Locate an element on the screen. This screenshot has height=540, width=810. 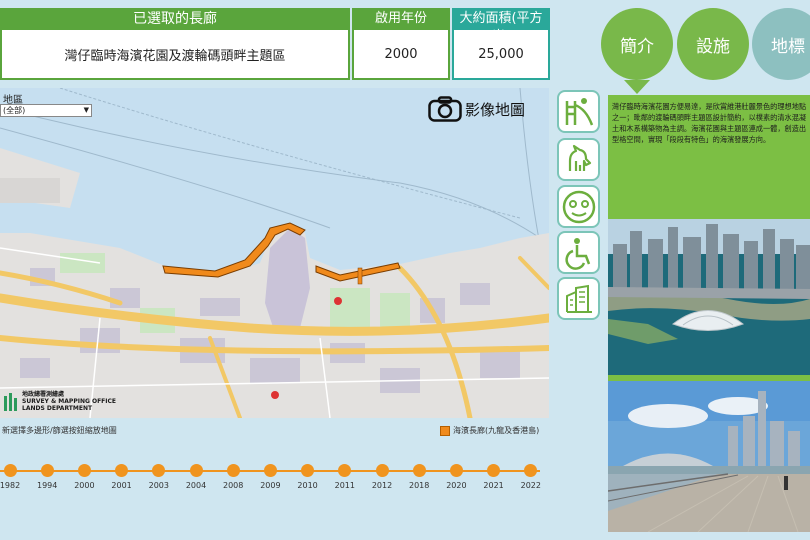
timeline-year-2020: 2020 is located at coordinates (456, 477).